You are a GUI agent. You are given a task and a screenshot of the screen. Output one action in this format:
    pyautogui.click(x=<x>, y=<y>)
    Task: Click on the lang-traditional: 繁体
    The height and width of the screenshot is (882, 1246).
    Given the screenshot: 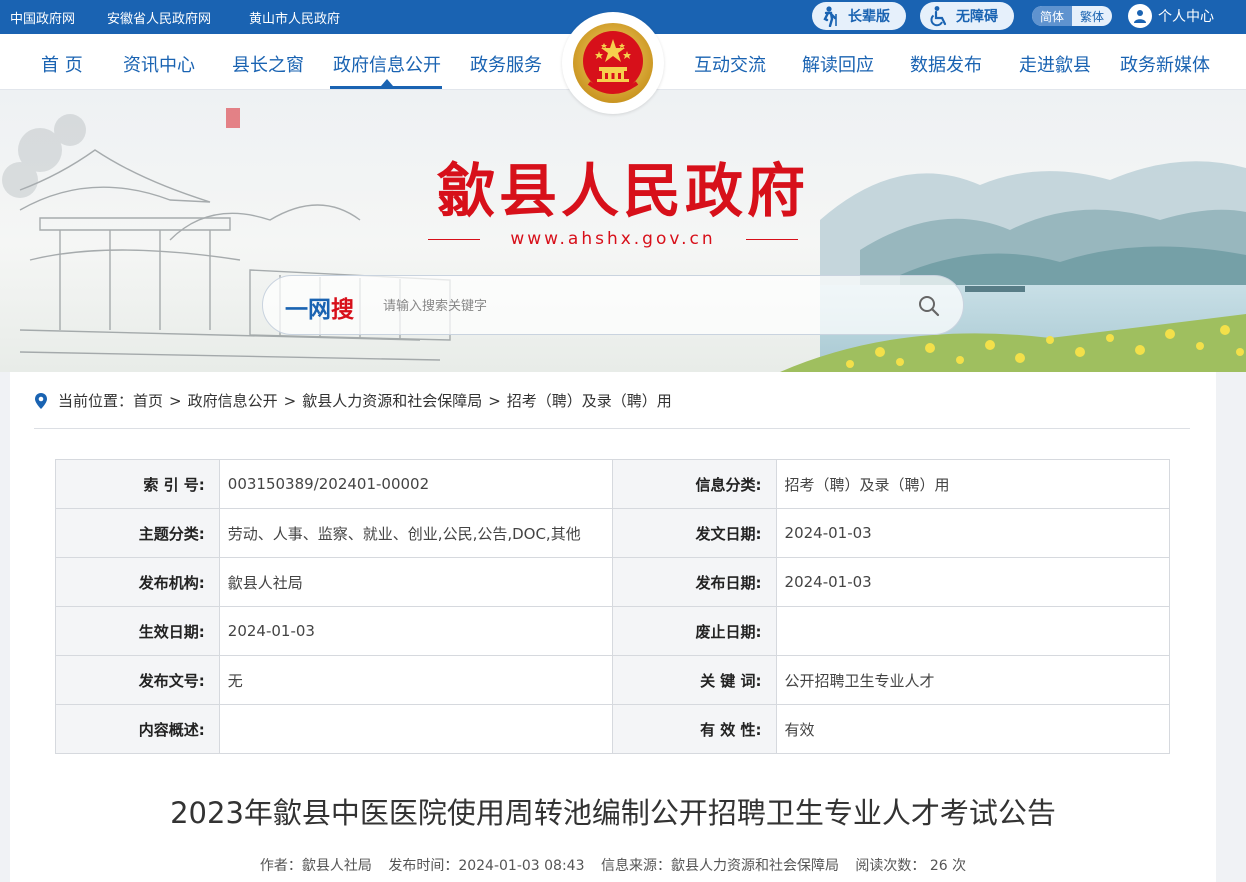 What is the action you would take?
    pyautogui.click(x=1092, y=16)
    